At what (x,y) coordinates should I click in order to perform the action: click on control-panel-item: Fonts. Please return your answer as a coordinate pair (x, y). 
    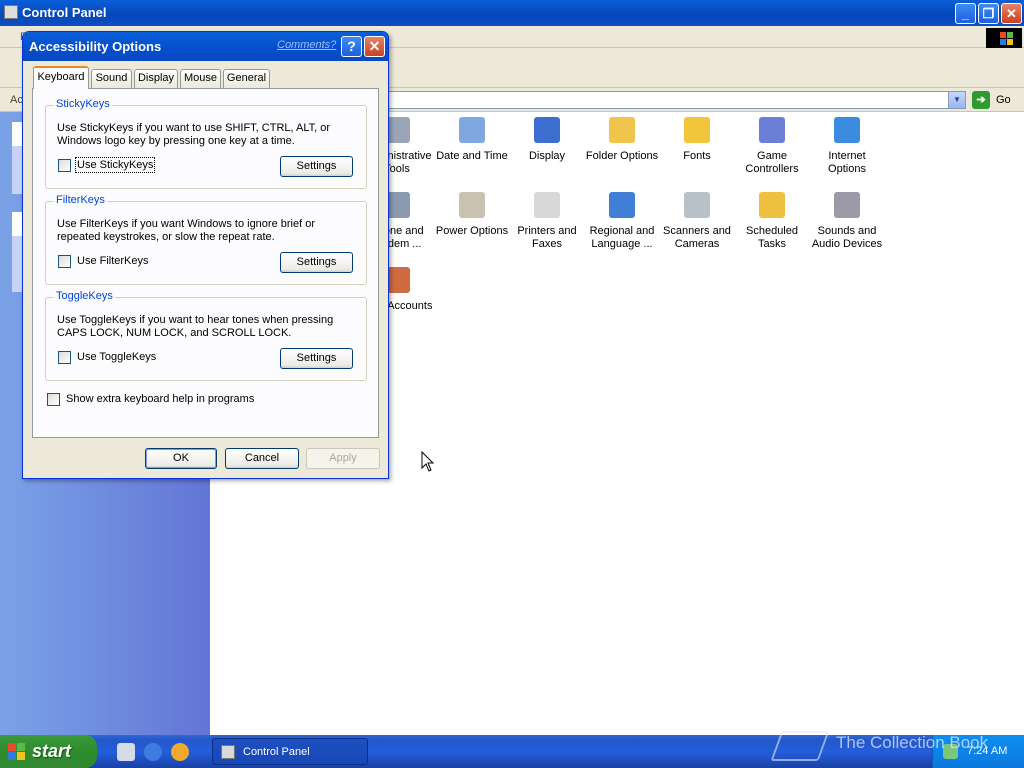
    Looking at the image, I should click on (697, 138).